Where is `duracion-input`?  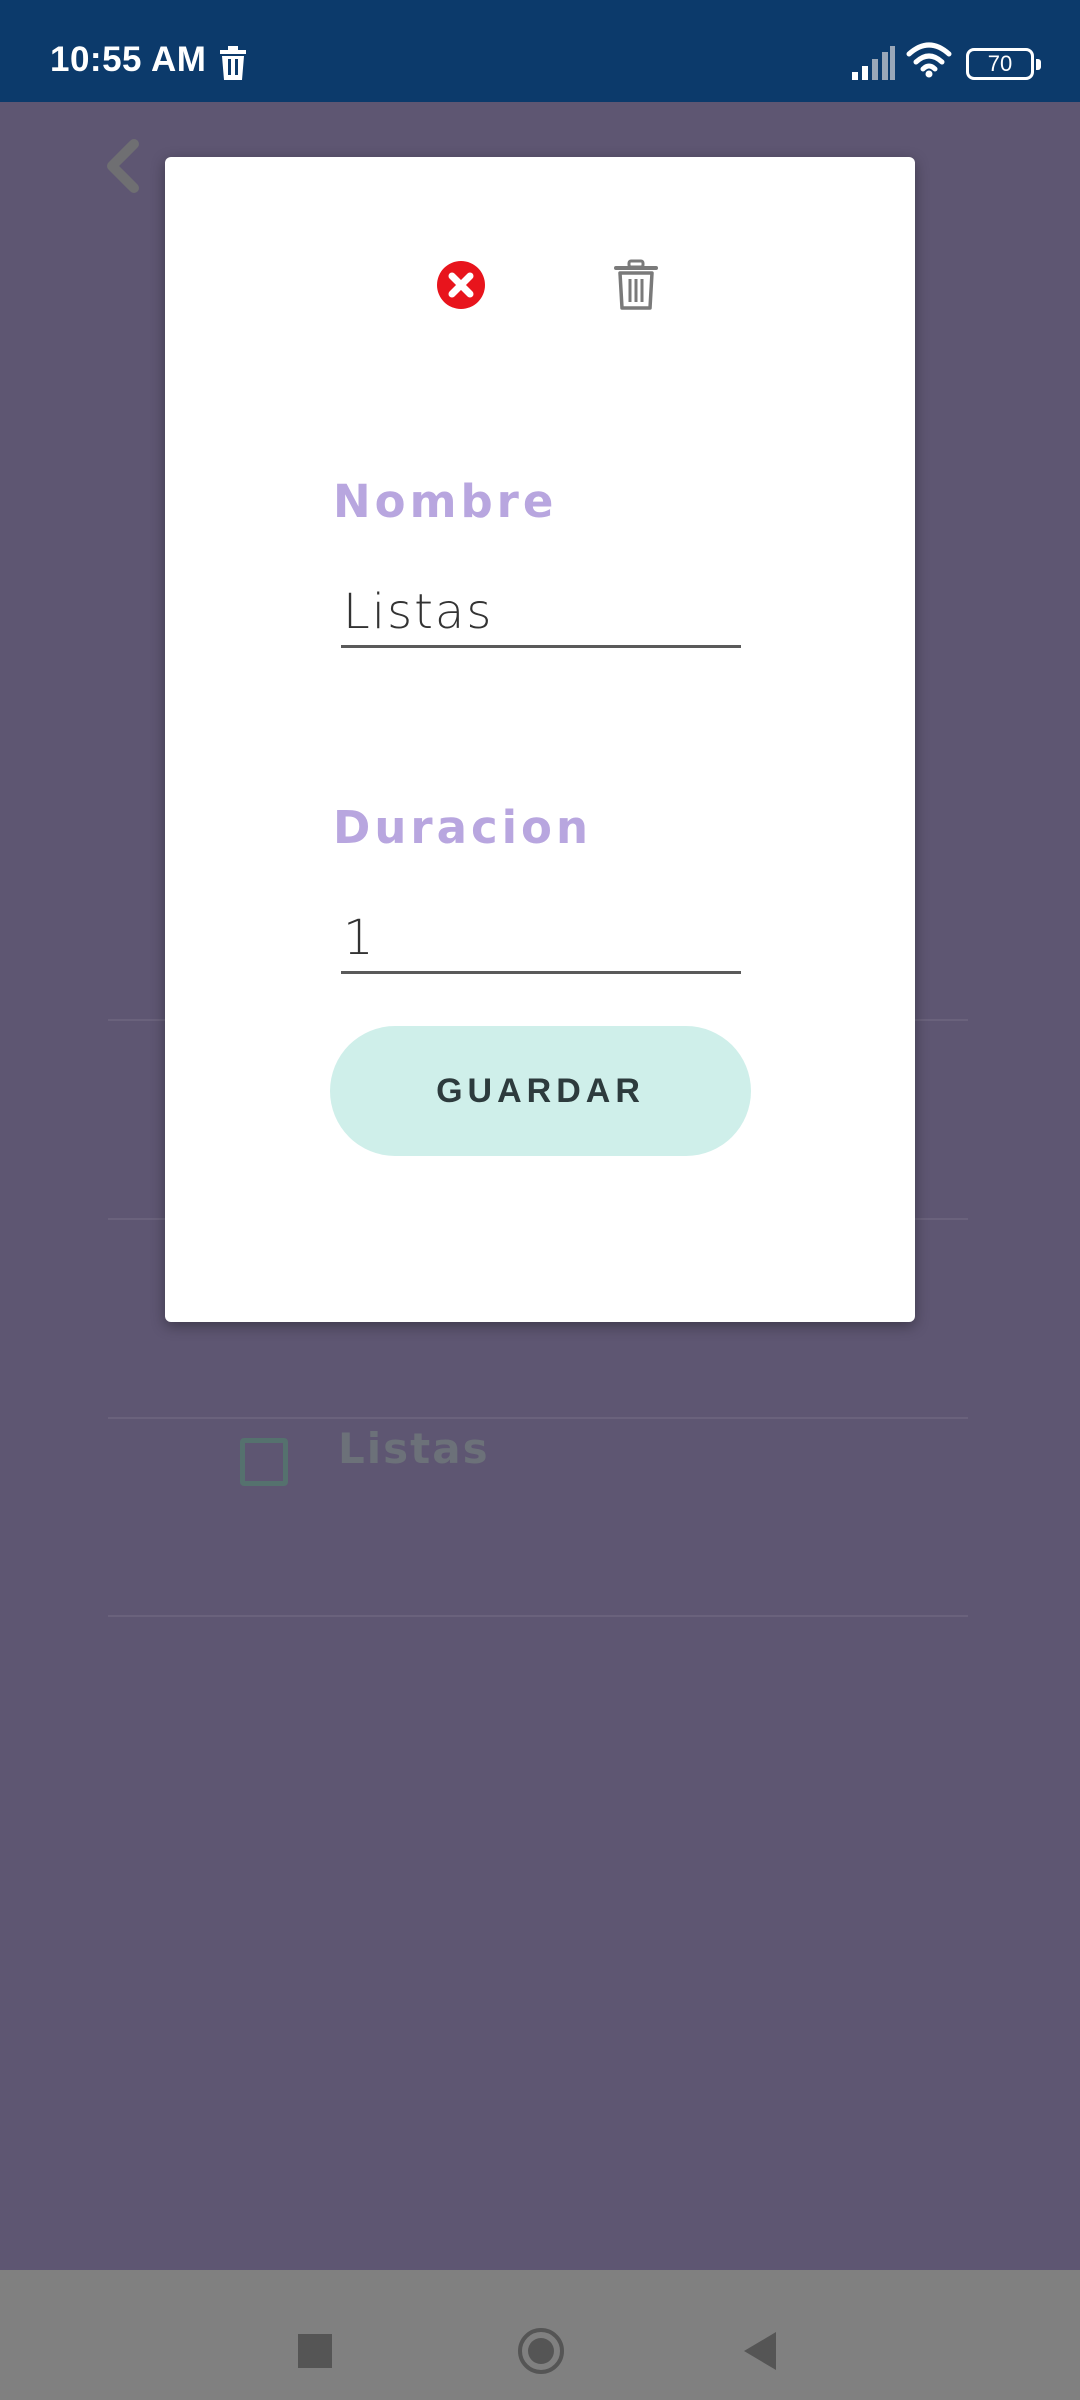
duracion-input is located at coordinates (541, 939).